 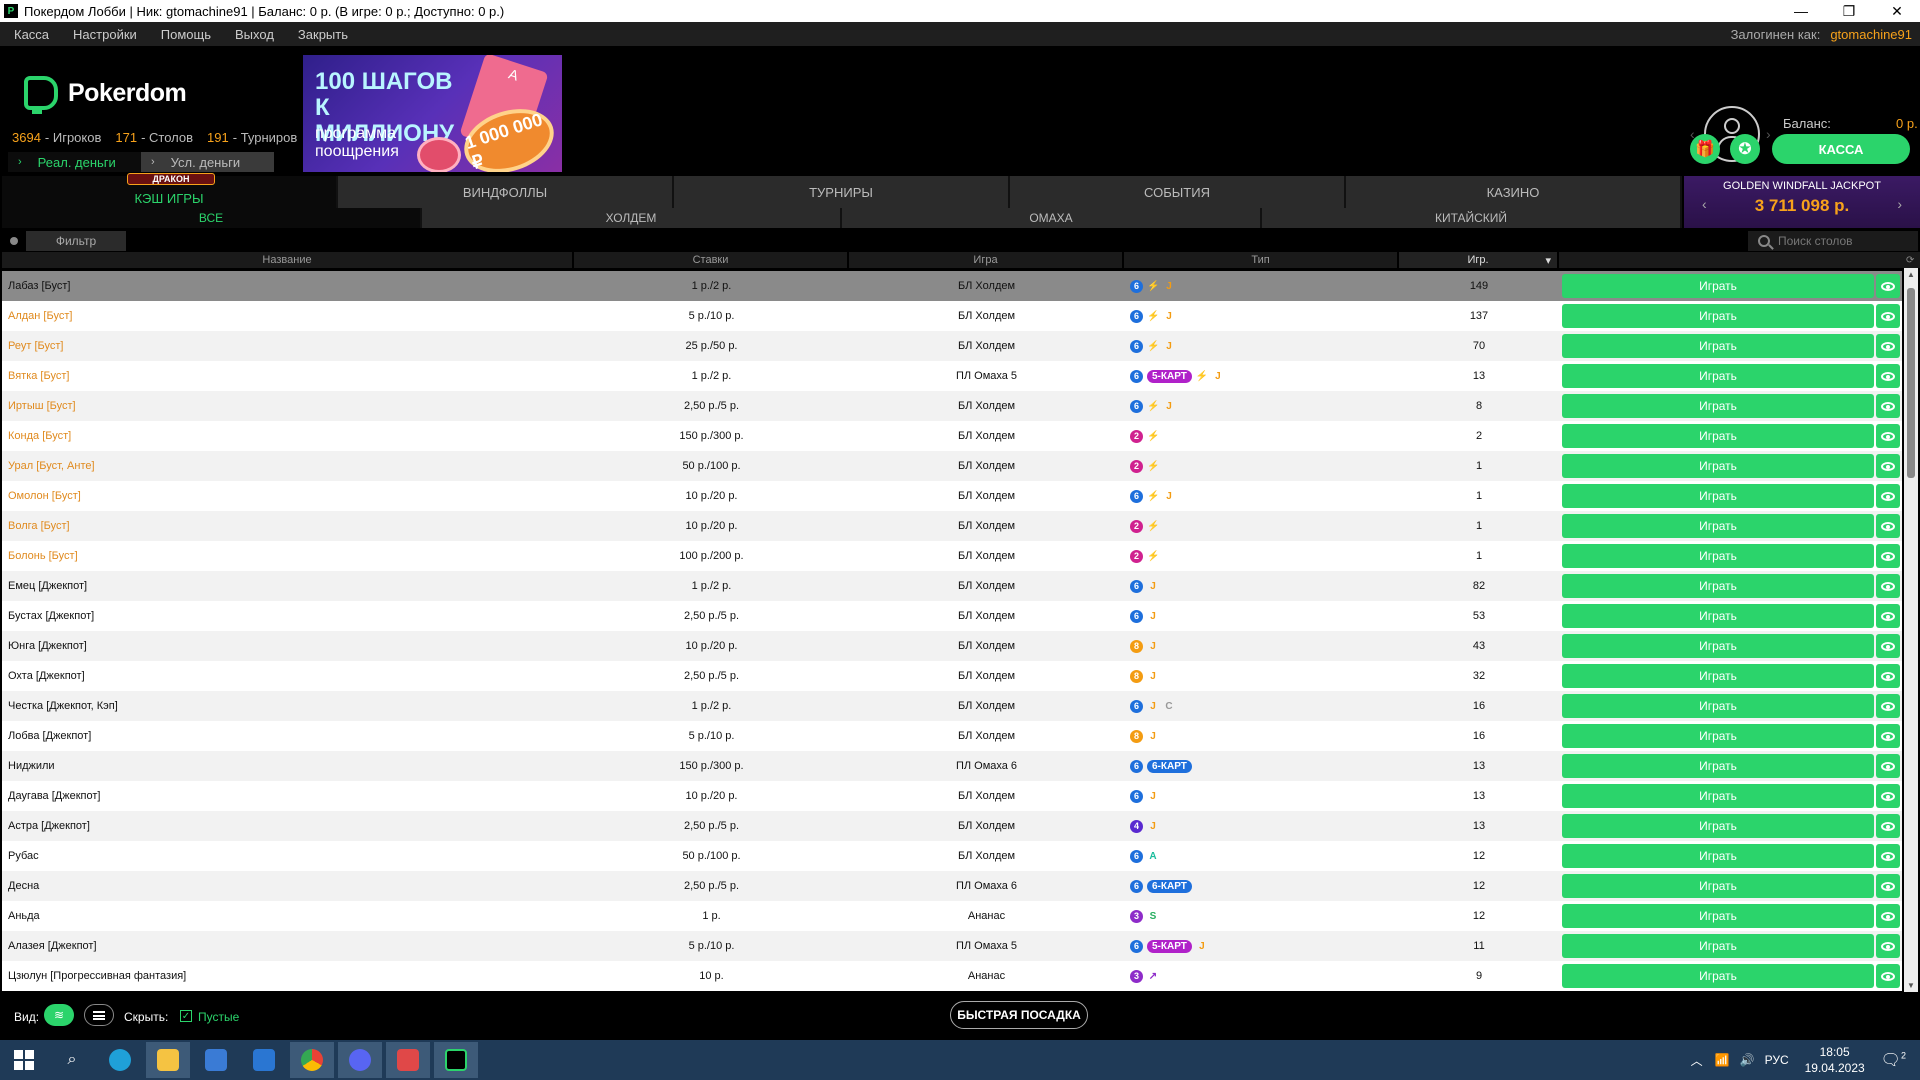 What do you see at coordinates (711, 260) in the screenshot?
I see `column-stakes: Ставки` at bounding box center [711, 260].